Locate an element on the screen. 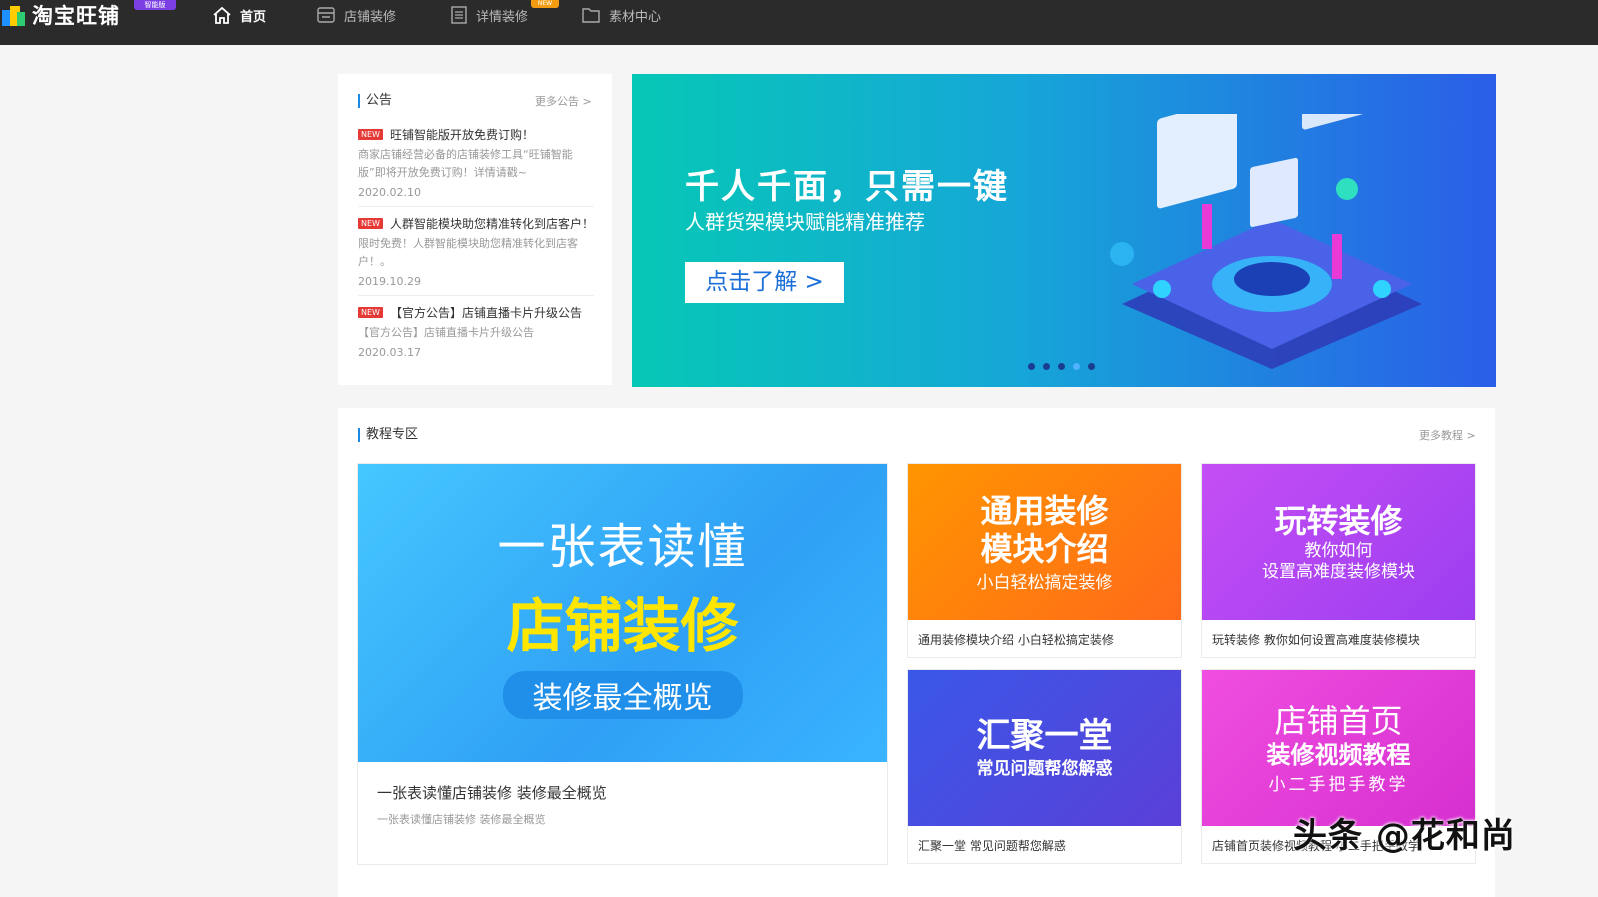  tutorial-thumbnail: 通用装修 模块介绍 小白轻松搞定装修 is located at coordinates (1044, 542).